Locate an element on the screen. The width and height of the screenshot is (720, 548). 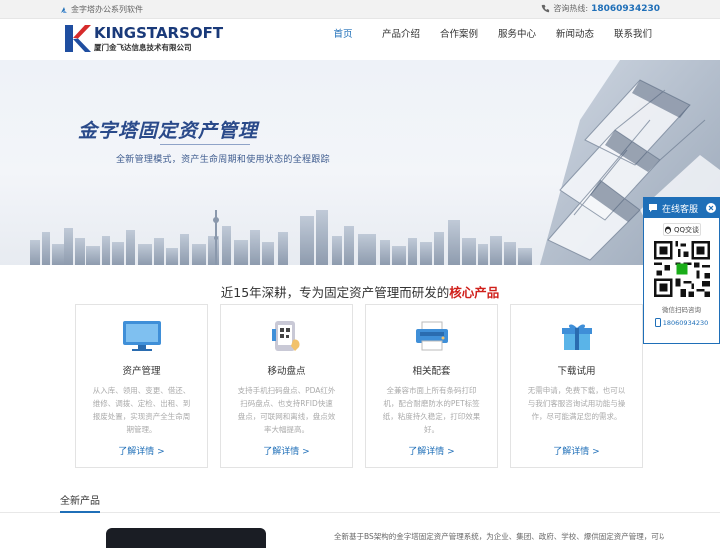
site-logo: KINGSTARSOFT 厦门金飞达信息技术有限公司 is located at coordinates (144, 39).